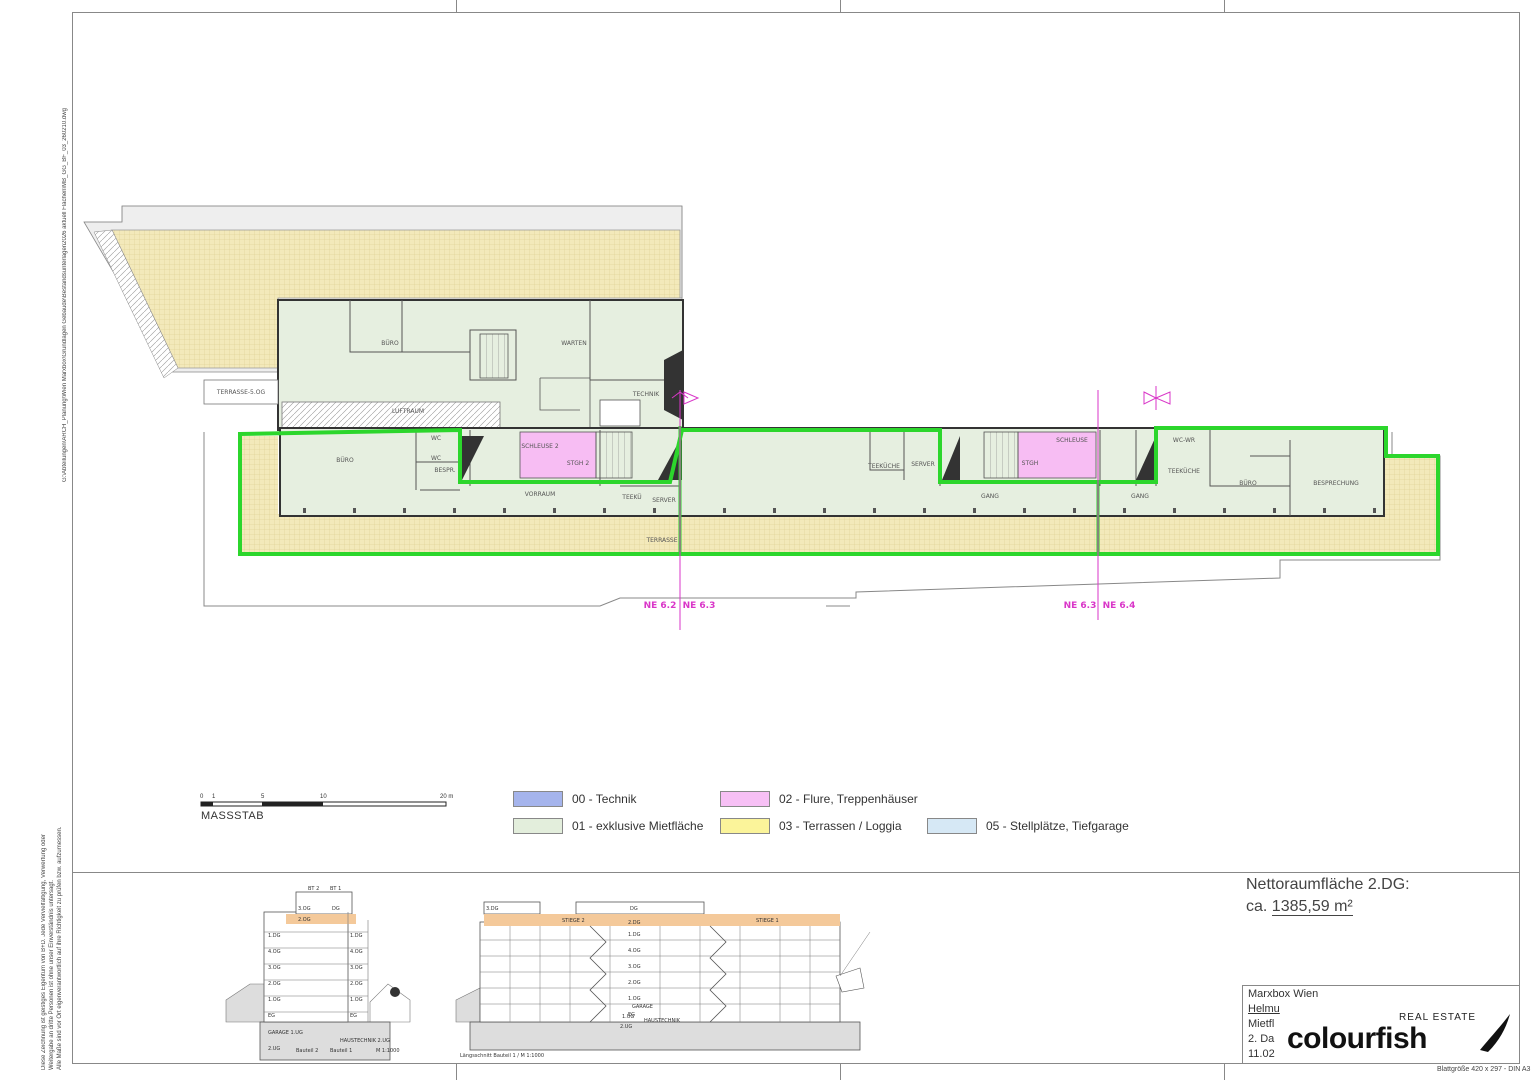  What do you see at coordinates (1484, 1069) in the screenshot?
I see `sheet-size: Blattgröße 420 x 297 - DIN A3` at bounding box center [1484, 1069].